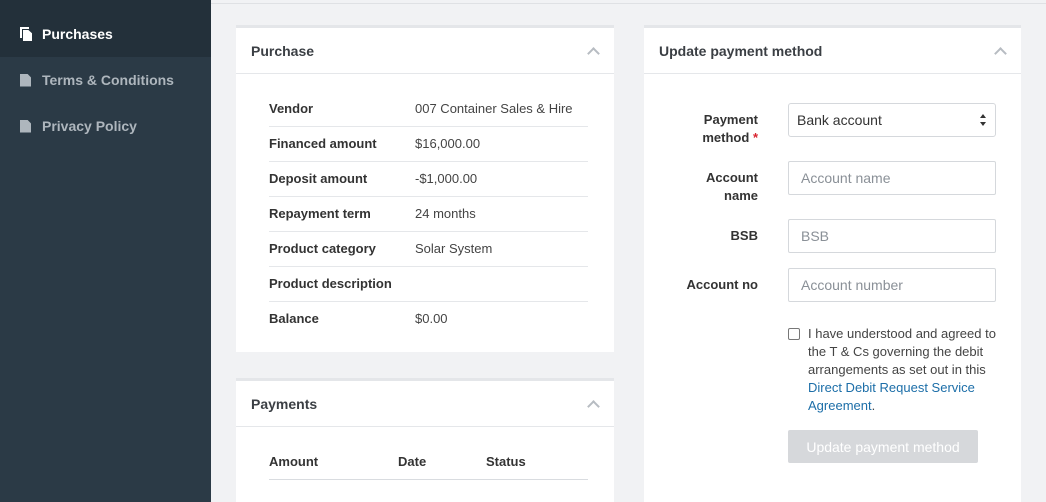 The width and height of the screenshot is (1046, 502). What do you see at coordinates (832, 51) in the screenshot?
I see `update-payment-panel-header: Update payment method` at bounding box center [832, 51].